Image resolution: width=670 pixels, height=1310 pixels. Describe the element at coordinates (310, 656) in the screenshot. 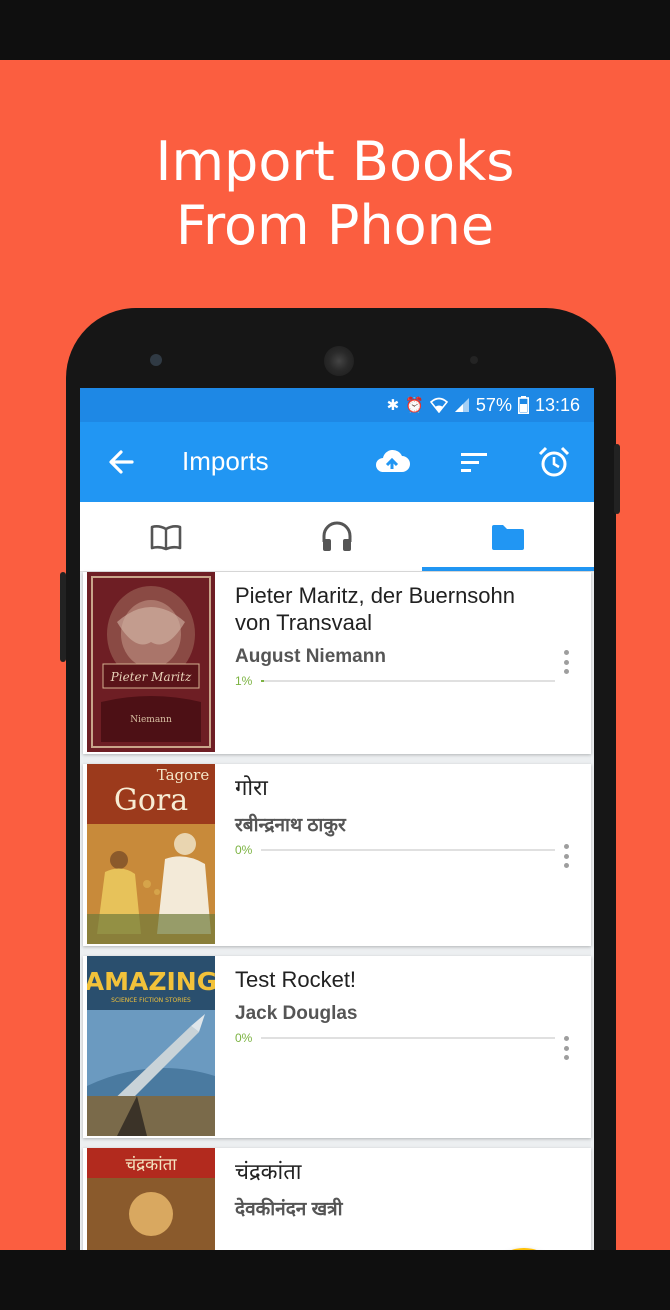

I see `book-author: August Niemann` at that location.